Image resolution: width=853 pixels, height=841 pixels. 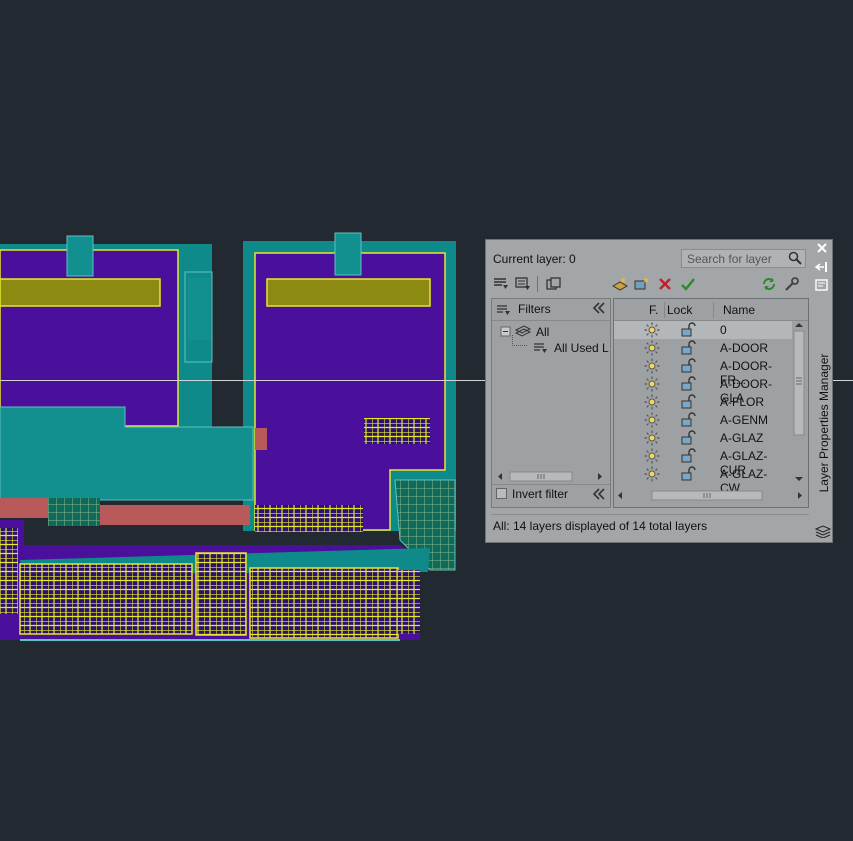 I want to click on palette-titlebar: Layer Properties Manager, so click(x=822, y=391).